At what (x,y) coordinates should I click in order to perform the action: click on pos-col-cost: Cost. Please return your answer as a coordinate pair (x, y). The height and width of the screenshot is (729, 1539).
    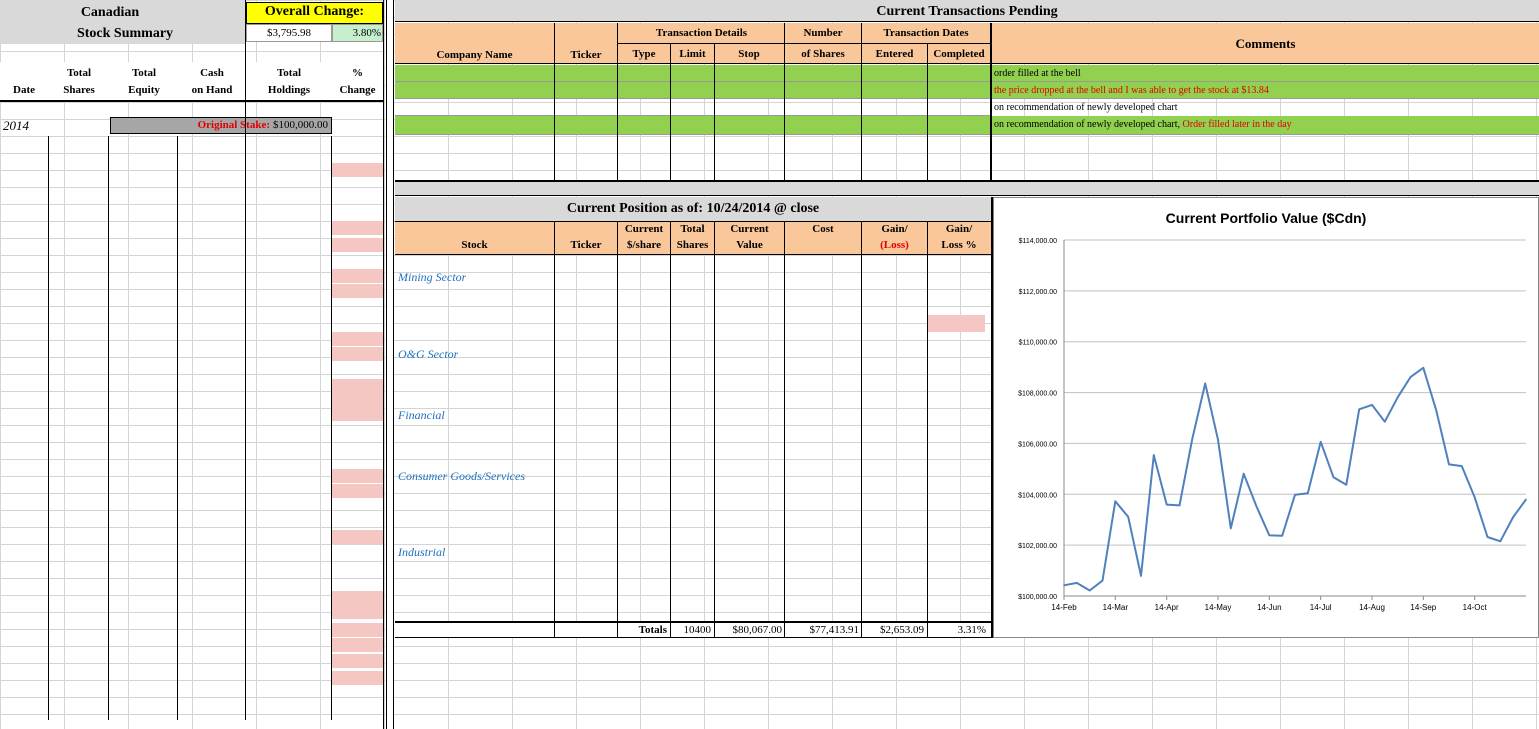
    Looking at the image, I should click on (823, 229).